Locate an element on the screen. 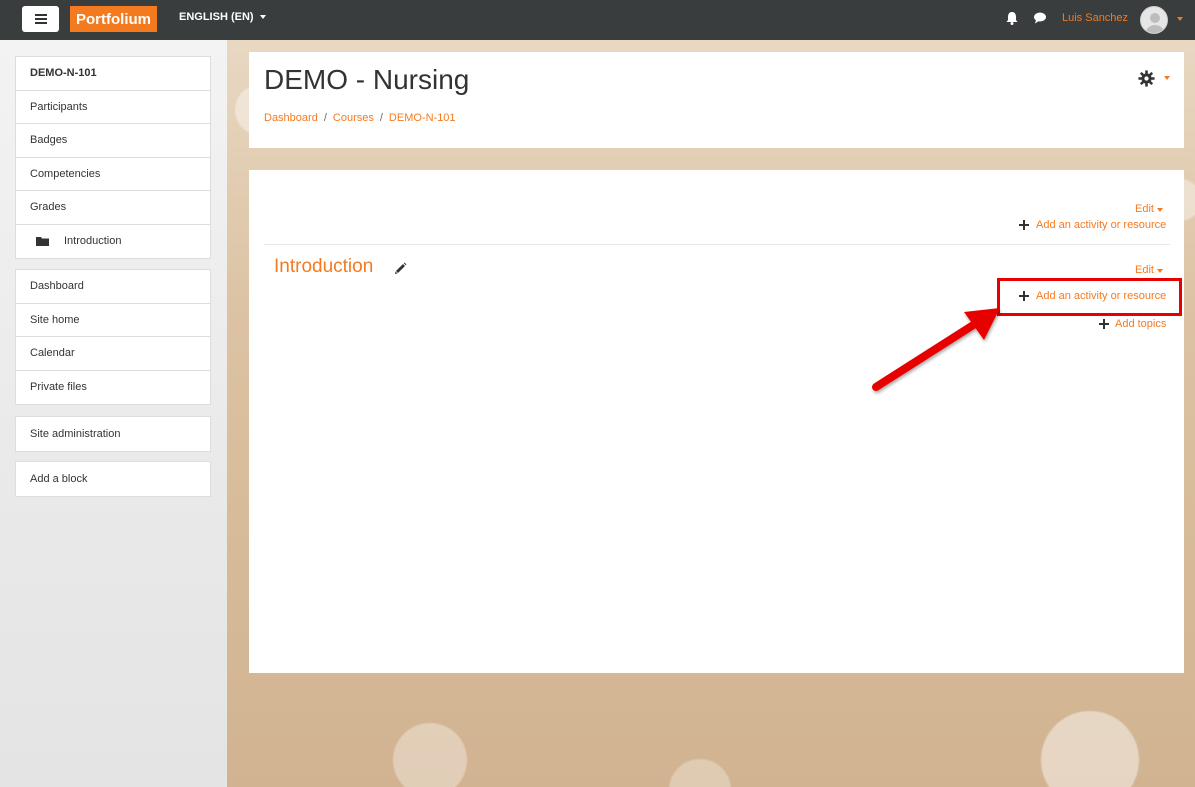  add-block-block: Add a block is located at coordinates (113, 479).